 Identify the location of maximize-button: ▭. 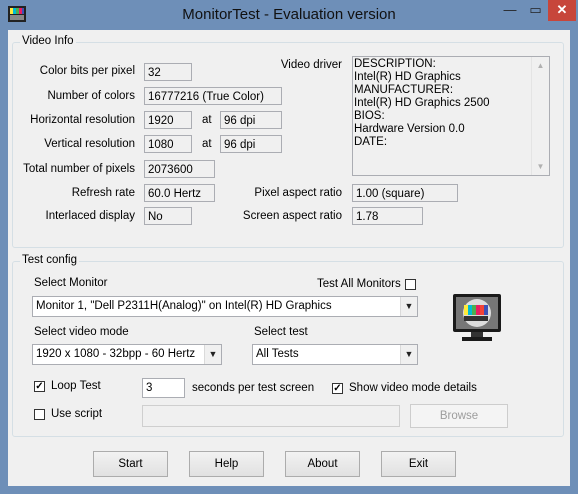
(535, 10).